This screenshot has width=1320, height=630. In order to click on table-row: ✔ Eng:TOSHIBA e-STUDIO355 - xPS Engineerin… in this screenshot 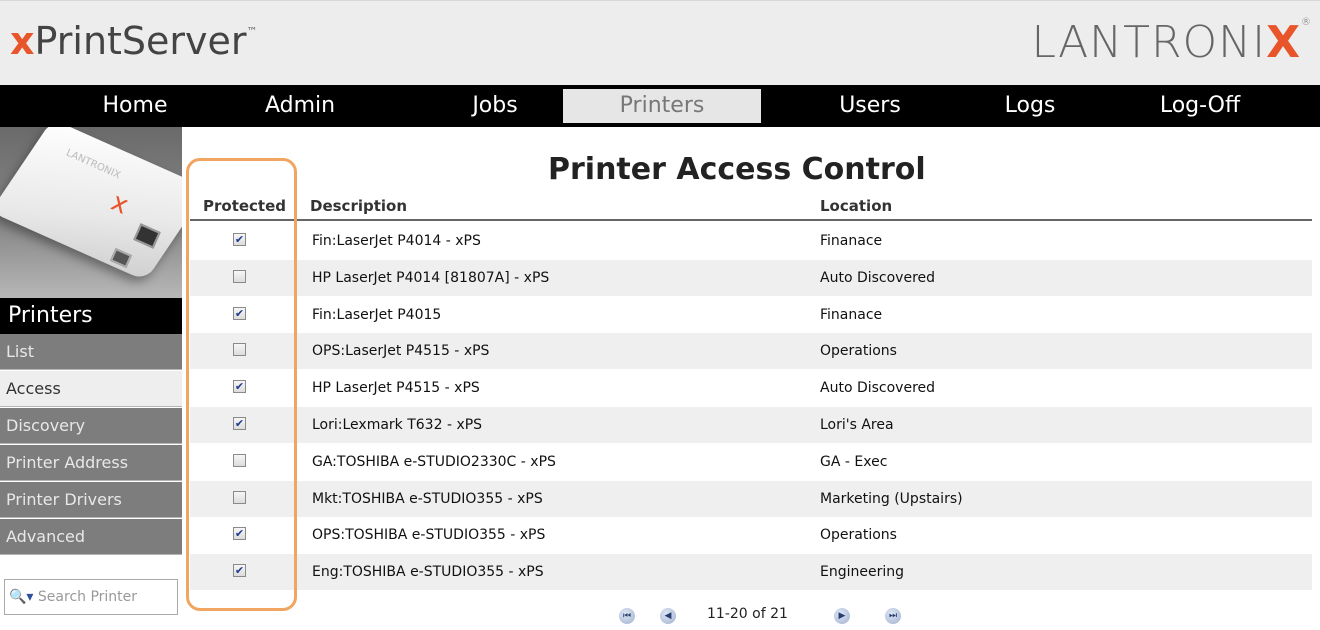, I will do `click(751, 572)`.